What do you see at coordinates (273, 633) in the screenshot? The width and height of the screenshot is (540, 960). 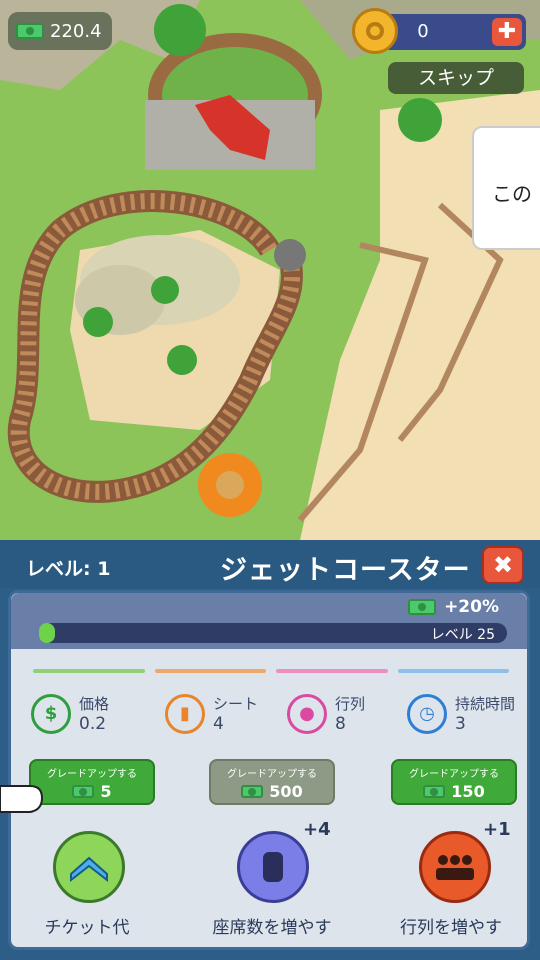 I see `level-progress-bar: レベル 25` at bounding box center [273, 633].